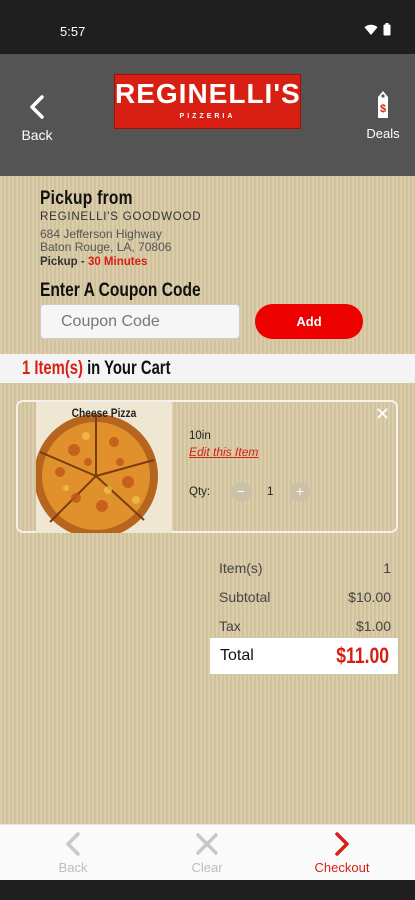 The image size is (415, 900). I want to click on summary-subtotal-label: Subtotal, so click(245, 597).